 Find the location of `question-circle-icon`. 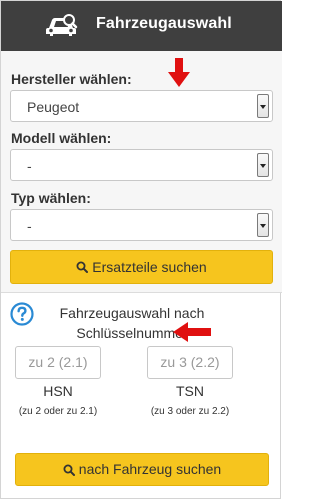

question-circle-icon is located at coordinates (22, 314).